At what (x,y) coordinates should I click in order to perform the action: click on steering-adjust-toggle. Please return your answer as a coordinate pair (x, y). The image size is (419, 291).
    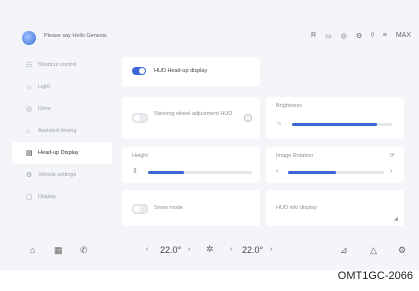
    Looking at the image, I should click on (140, 118).